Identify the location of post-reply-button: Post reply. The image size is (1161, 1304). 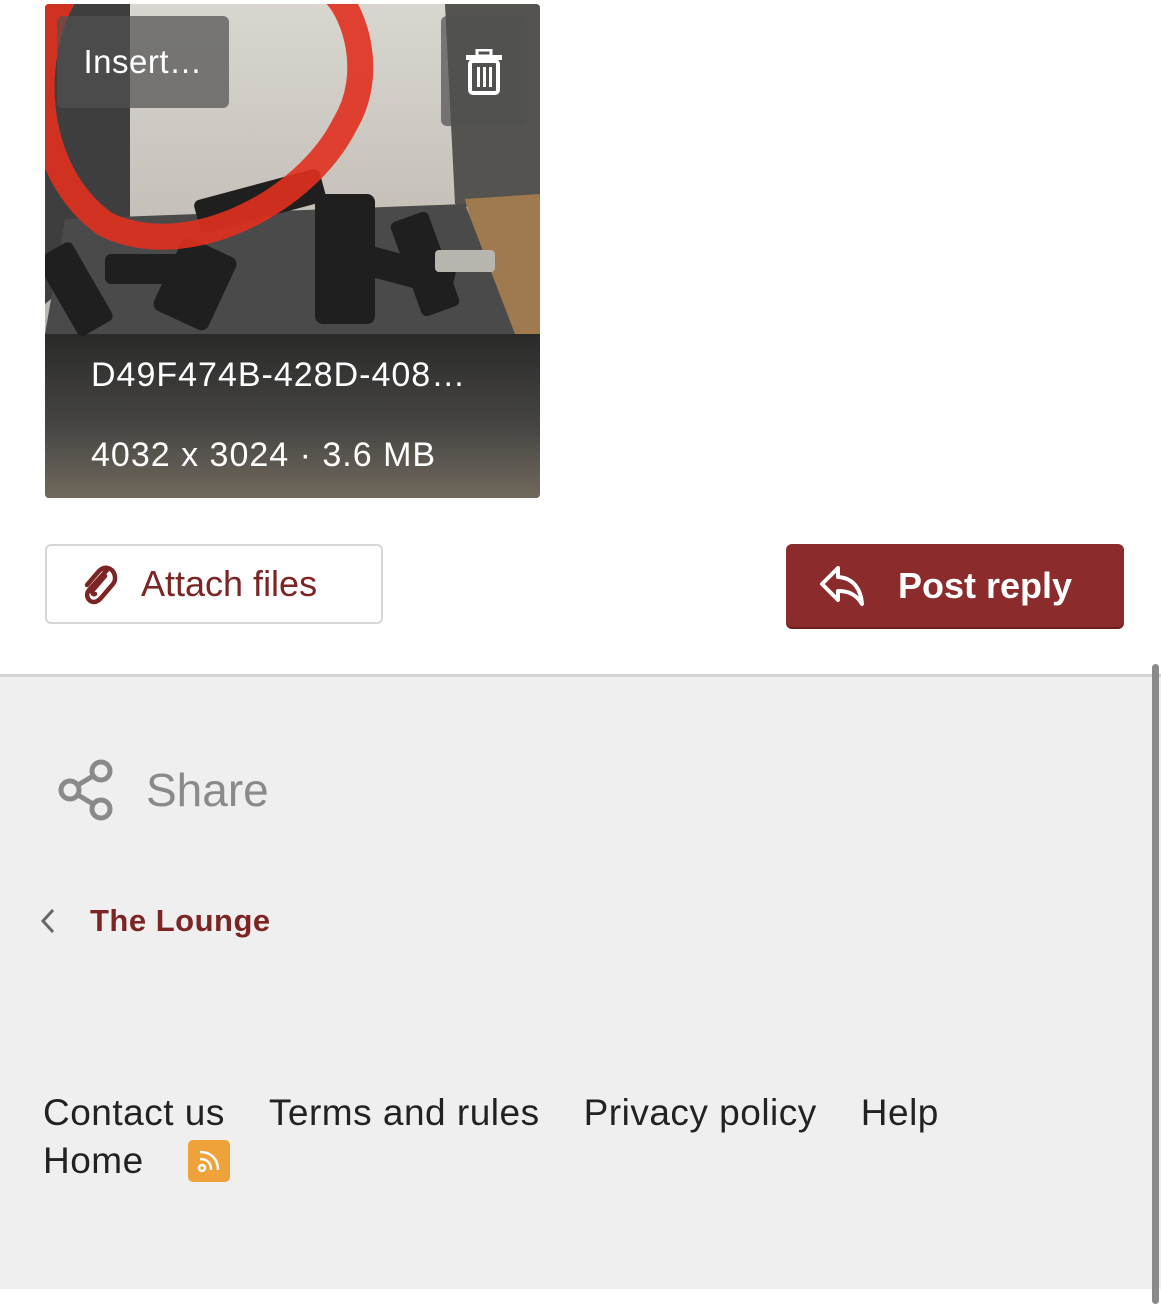
(955, 585).